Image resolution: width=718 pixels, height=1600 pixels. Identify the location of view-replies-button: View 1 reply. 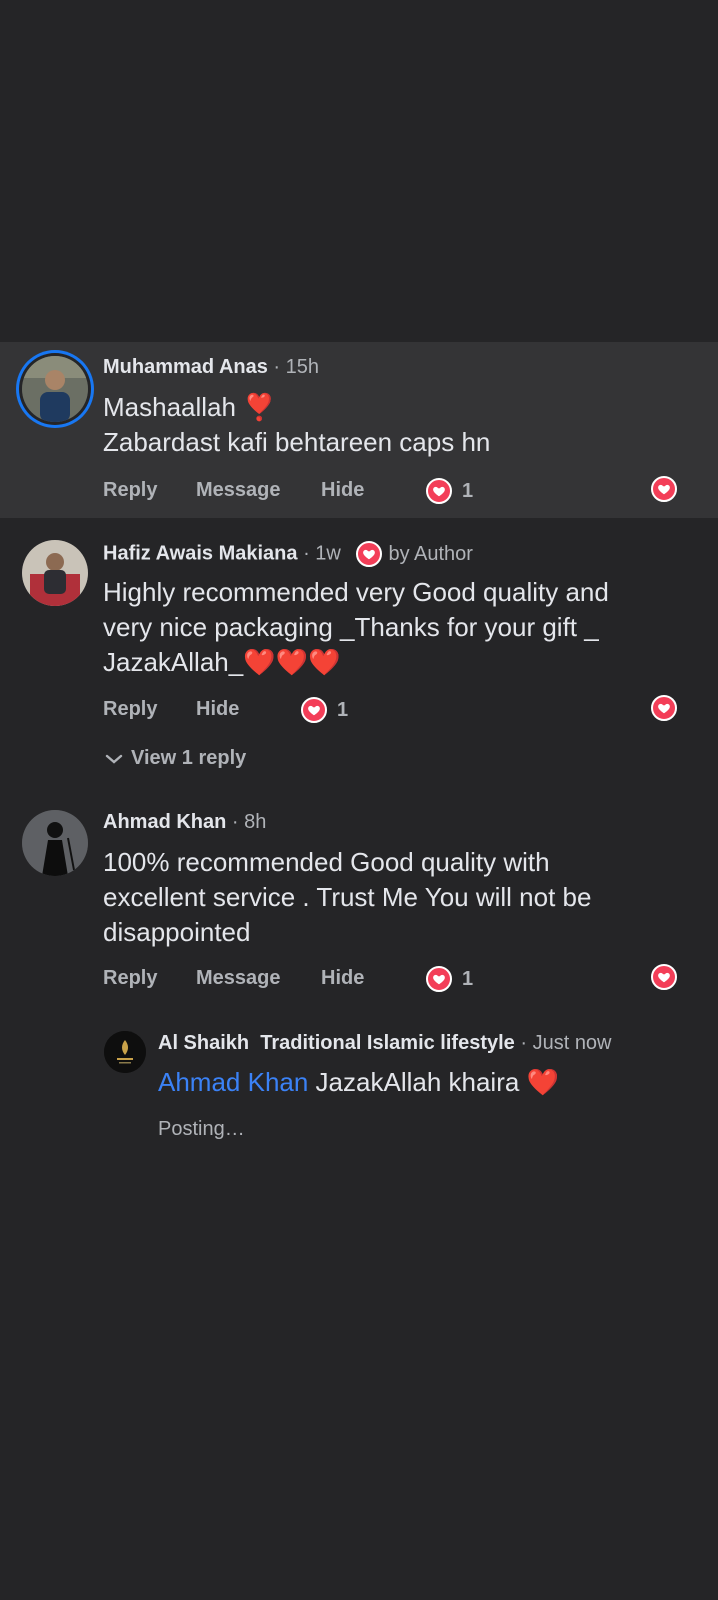
(175, 758).